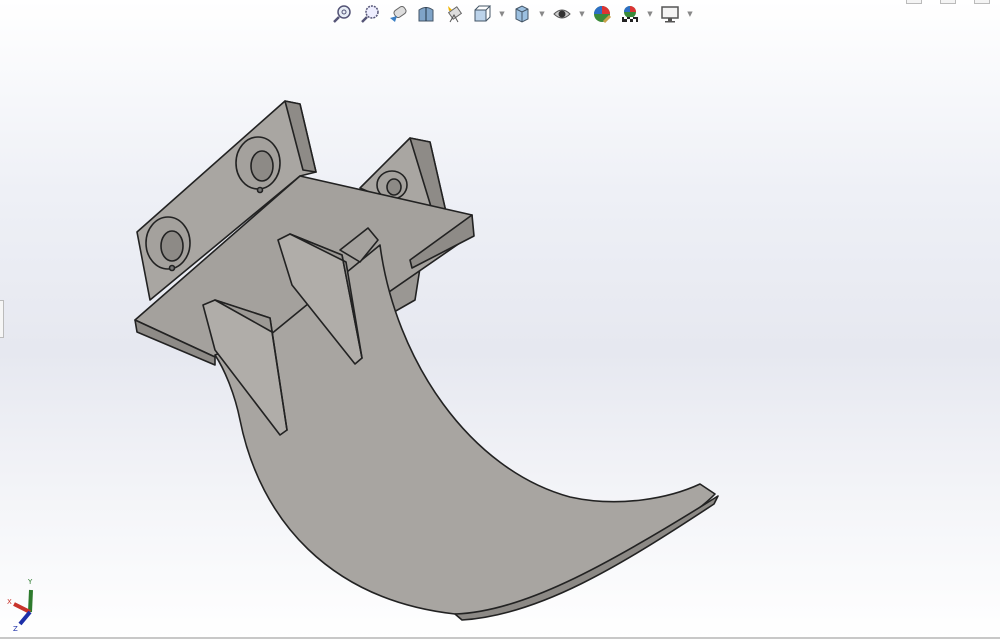 This screenshot has width=1000, height=643. Describe the element at coordinates (650, 14) in the screenshot. I see `apply-scene-dropdown: ▼` at that location.